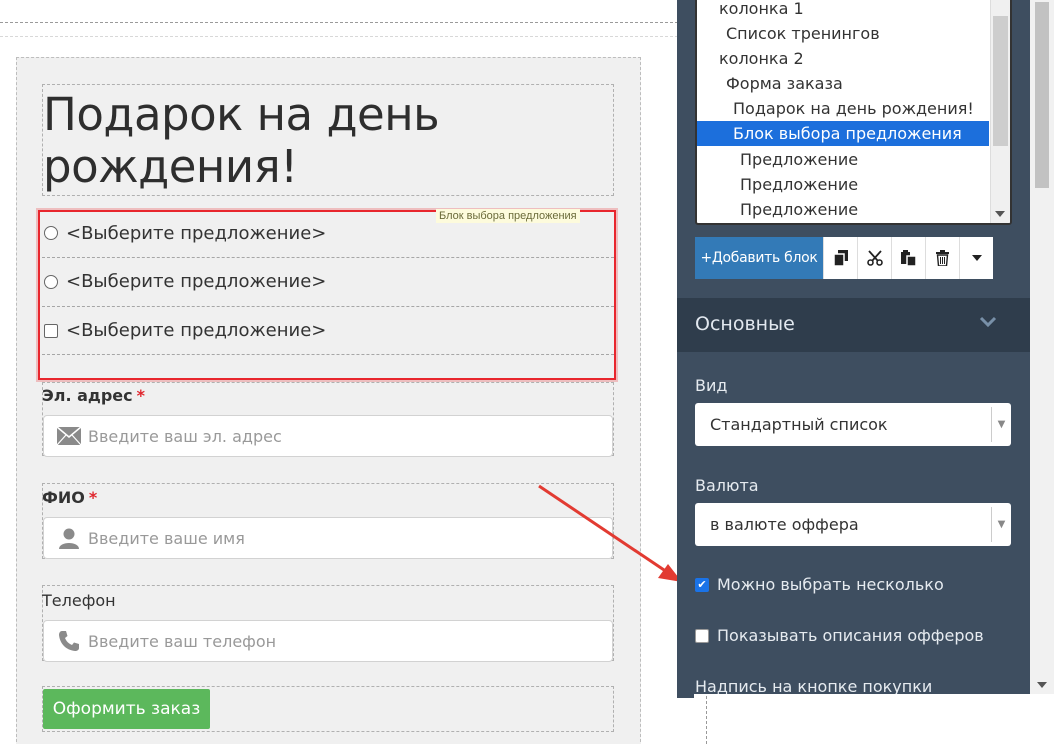  I want to click on selected-block-outline, so click(327, 295).